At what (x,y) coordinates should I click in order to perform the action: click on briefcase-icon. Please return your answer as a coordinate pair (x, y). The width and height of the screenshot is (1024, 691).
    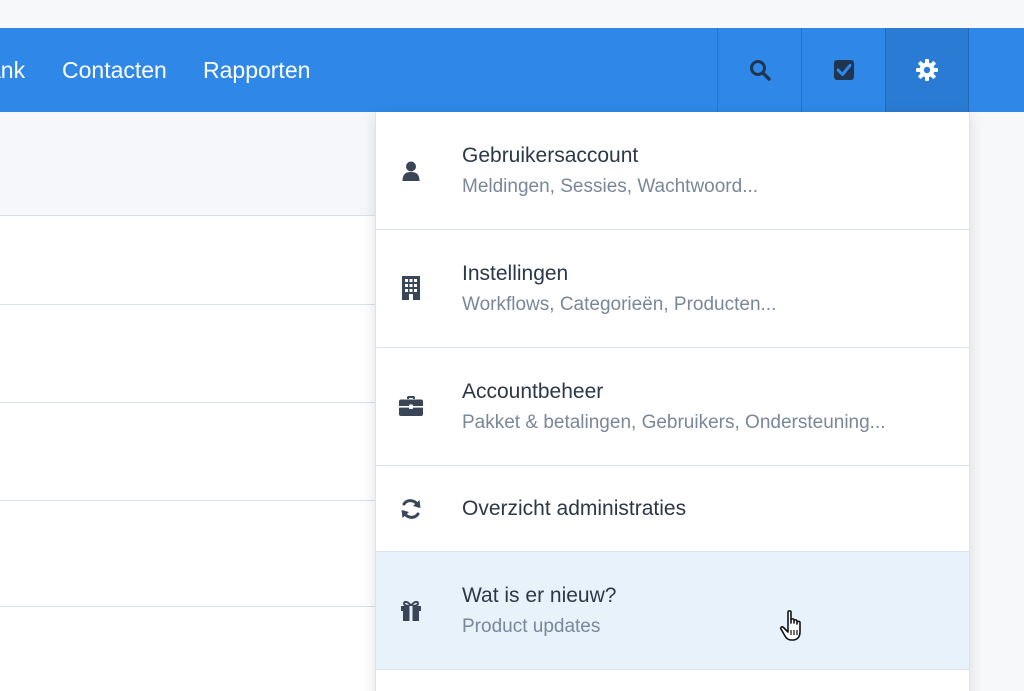
    Looking at the image, I should click on (411, 406).